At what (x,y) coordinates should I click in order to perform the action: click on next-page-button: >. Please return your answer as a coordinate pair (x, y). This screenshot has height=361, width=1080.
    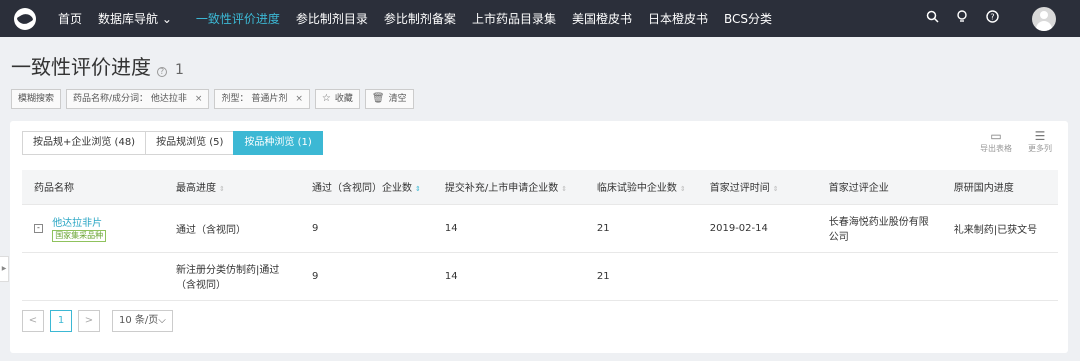
    Looking at the image, I should click on (89, 321).